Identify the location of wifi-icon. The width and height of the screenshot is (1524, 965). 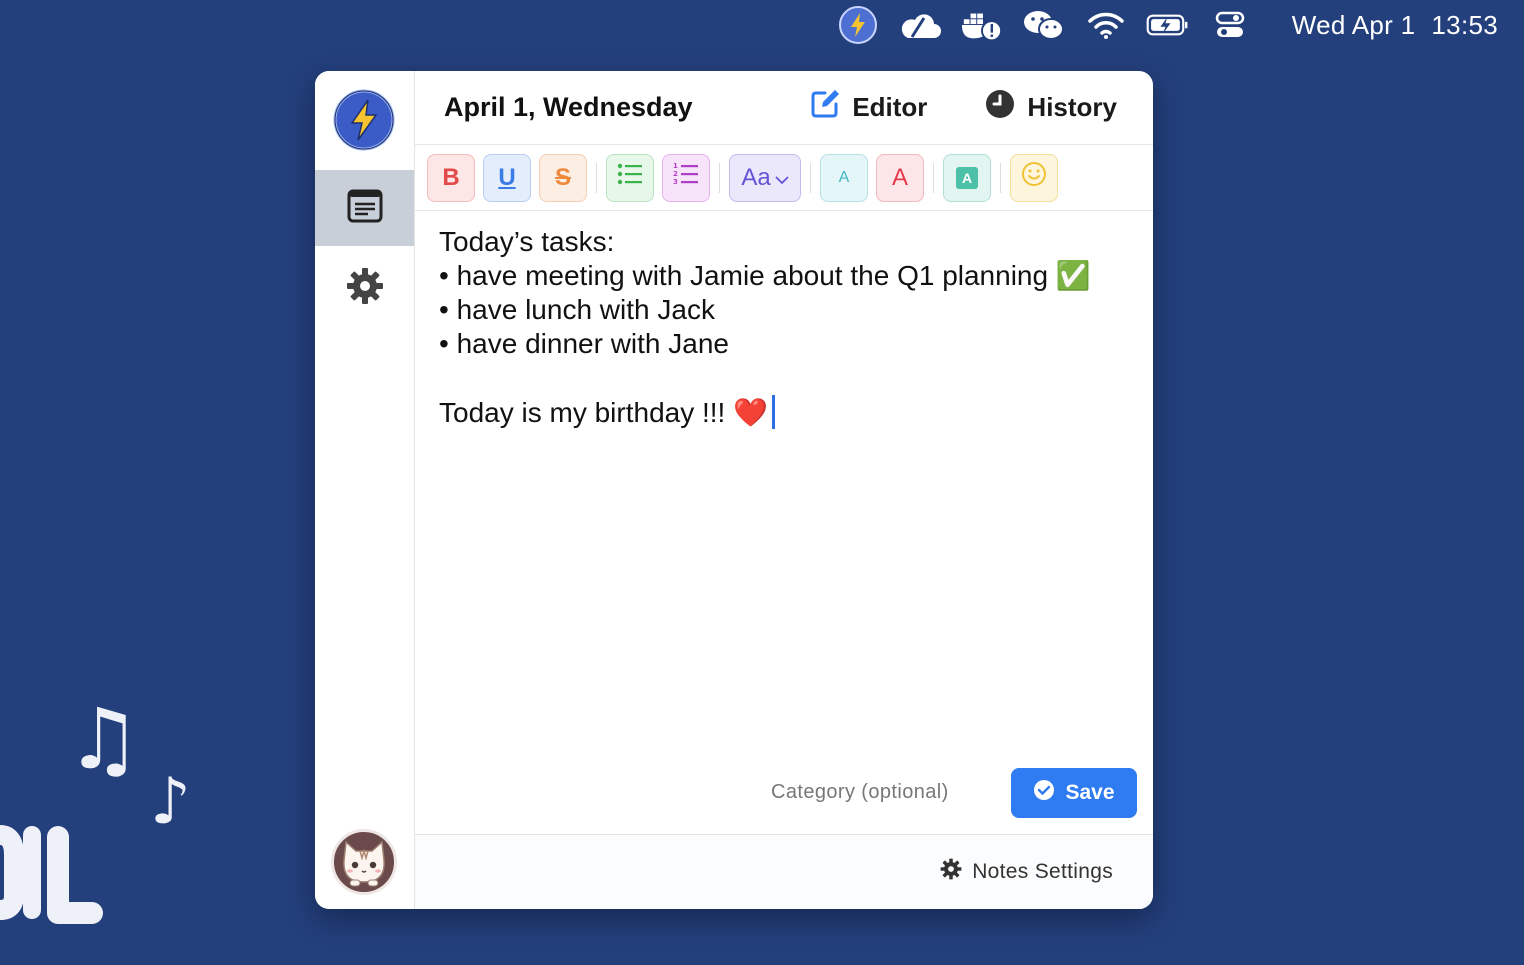
(1106, 25).